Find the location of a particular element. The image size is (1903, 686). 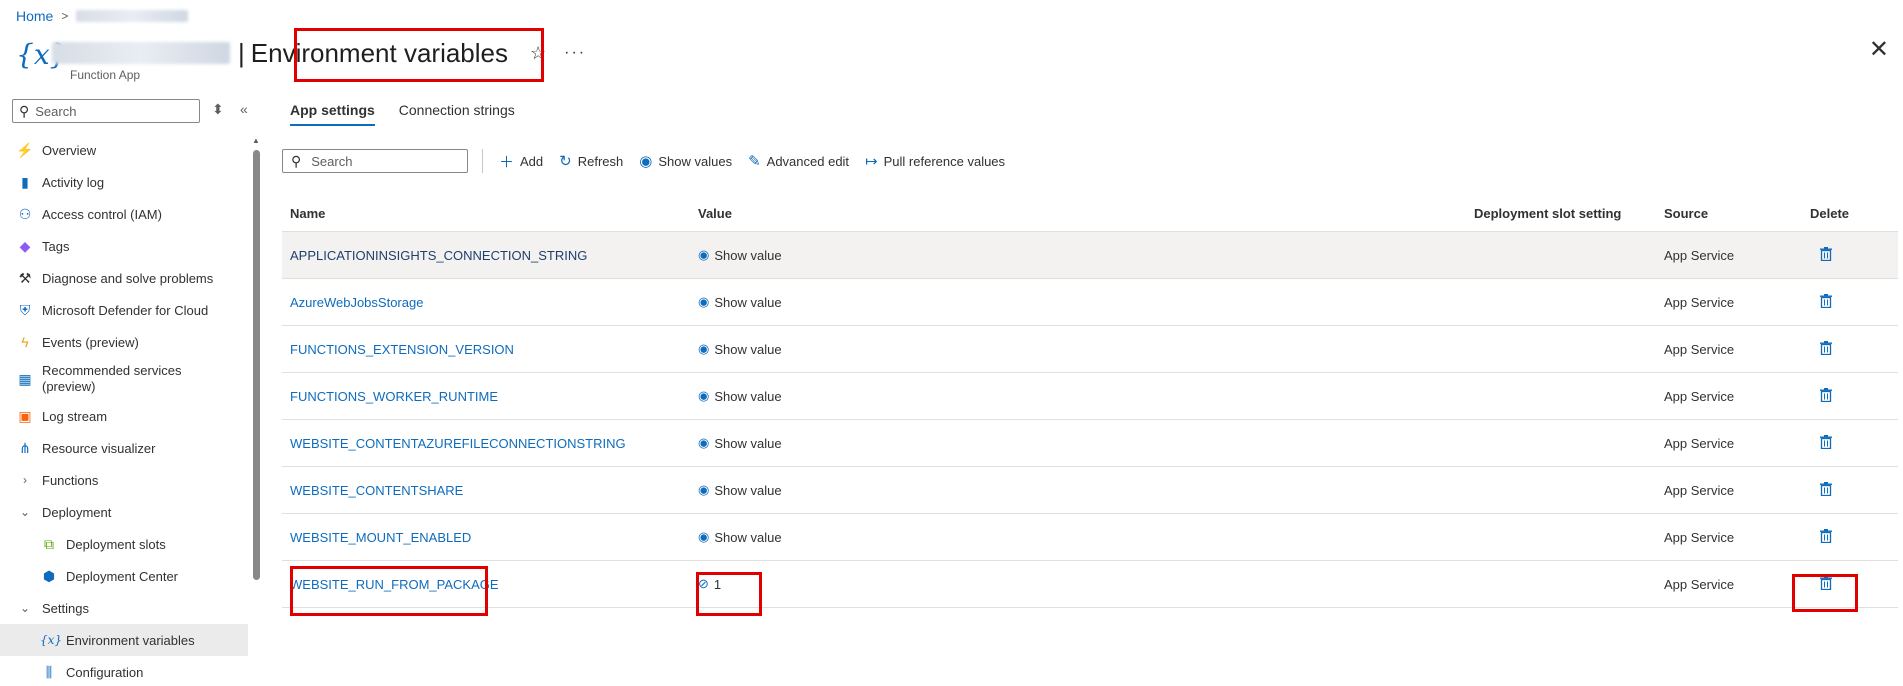

scroll-up-icon: ▲ is located at coordinates (256, 140).